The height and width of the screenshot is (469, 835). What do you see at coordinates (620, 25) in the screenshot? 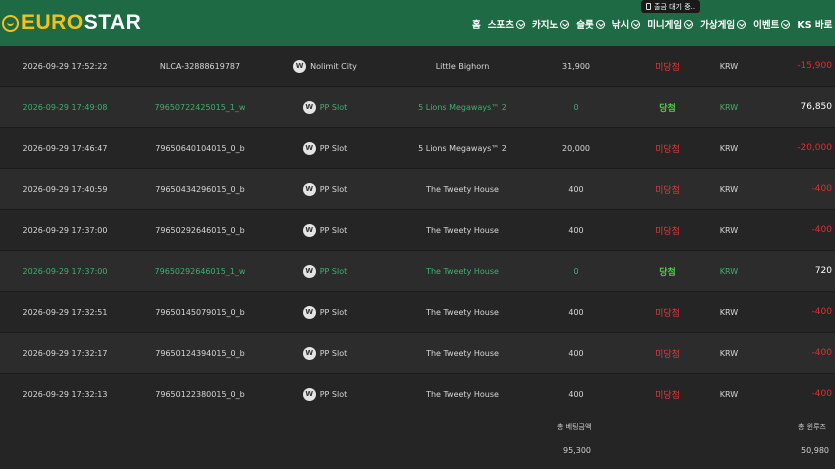
I see `nav-item-label: 낚시` at bounding box center [620, 25].